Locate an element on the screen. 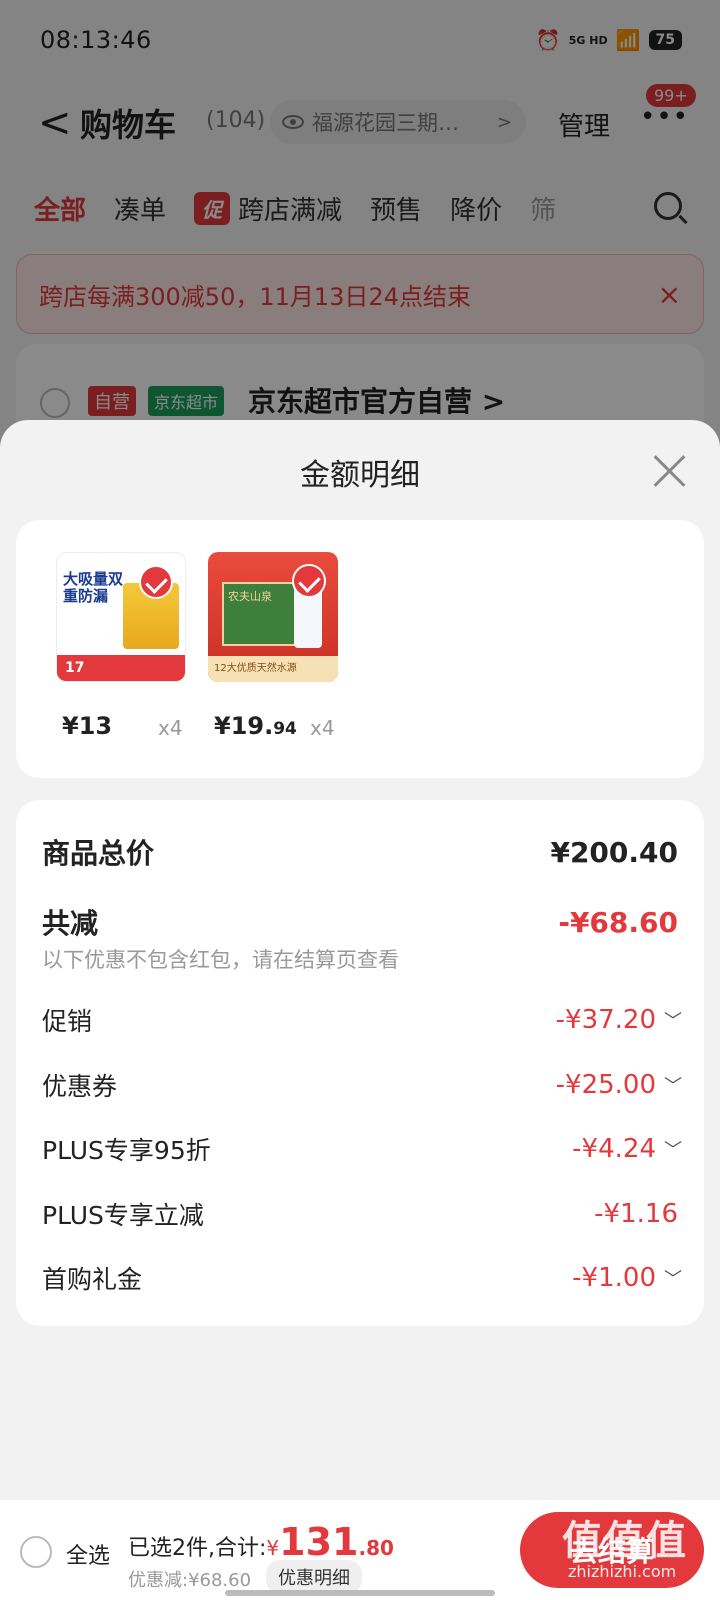 Image resolution: width=720 pixels, height=1600 pixels. discount-detail-button: 优惠明细 is located at coordinates (314, 1577).